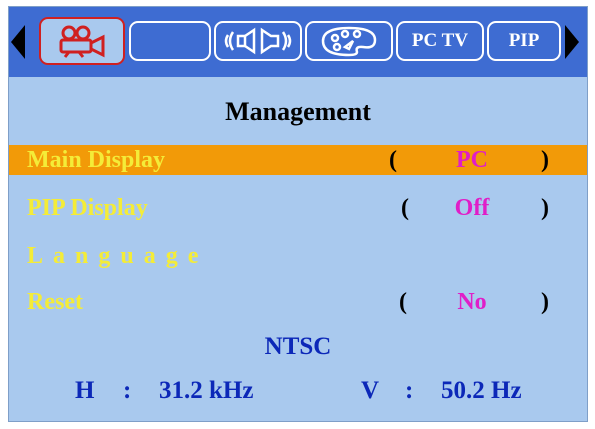 The width and height of the screenshot is (595, 429). Describe the element at coordinates (170, 41) in the screenshot. I see `tab-blank` at that location.